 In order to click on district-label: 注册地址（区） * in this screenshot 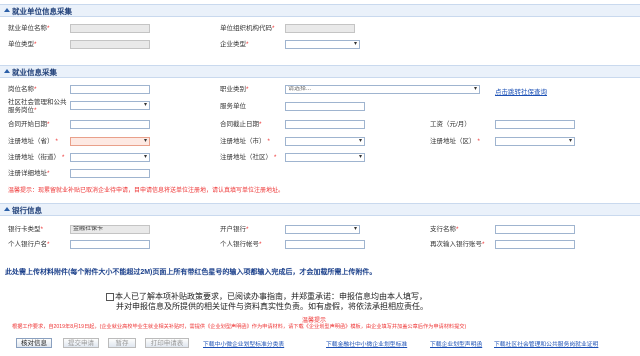, I will do `click(455, 141)`.